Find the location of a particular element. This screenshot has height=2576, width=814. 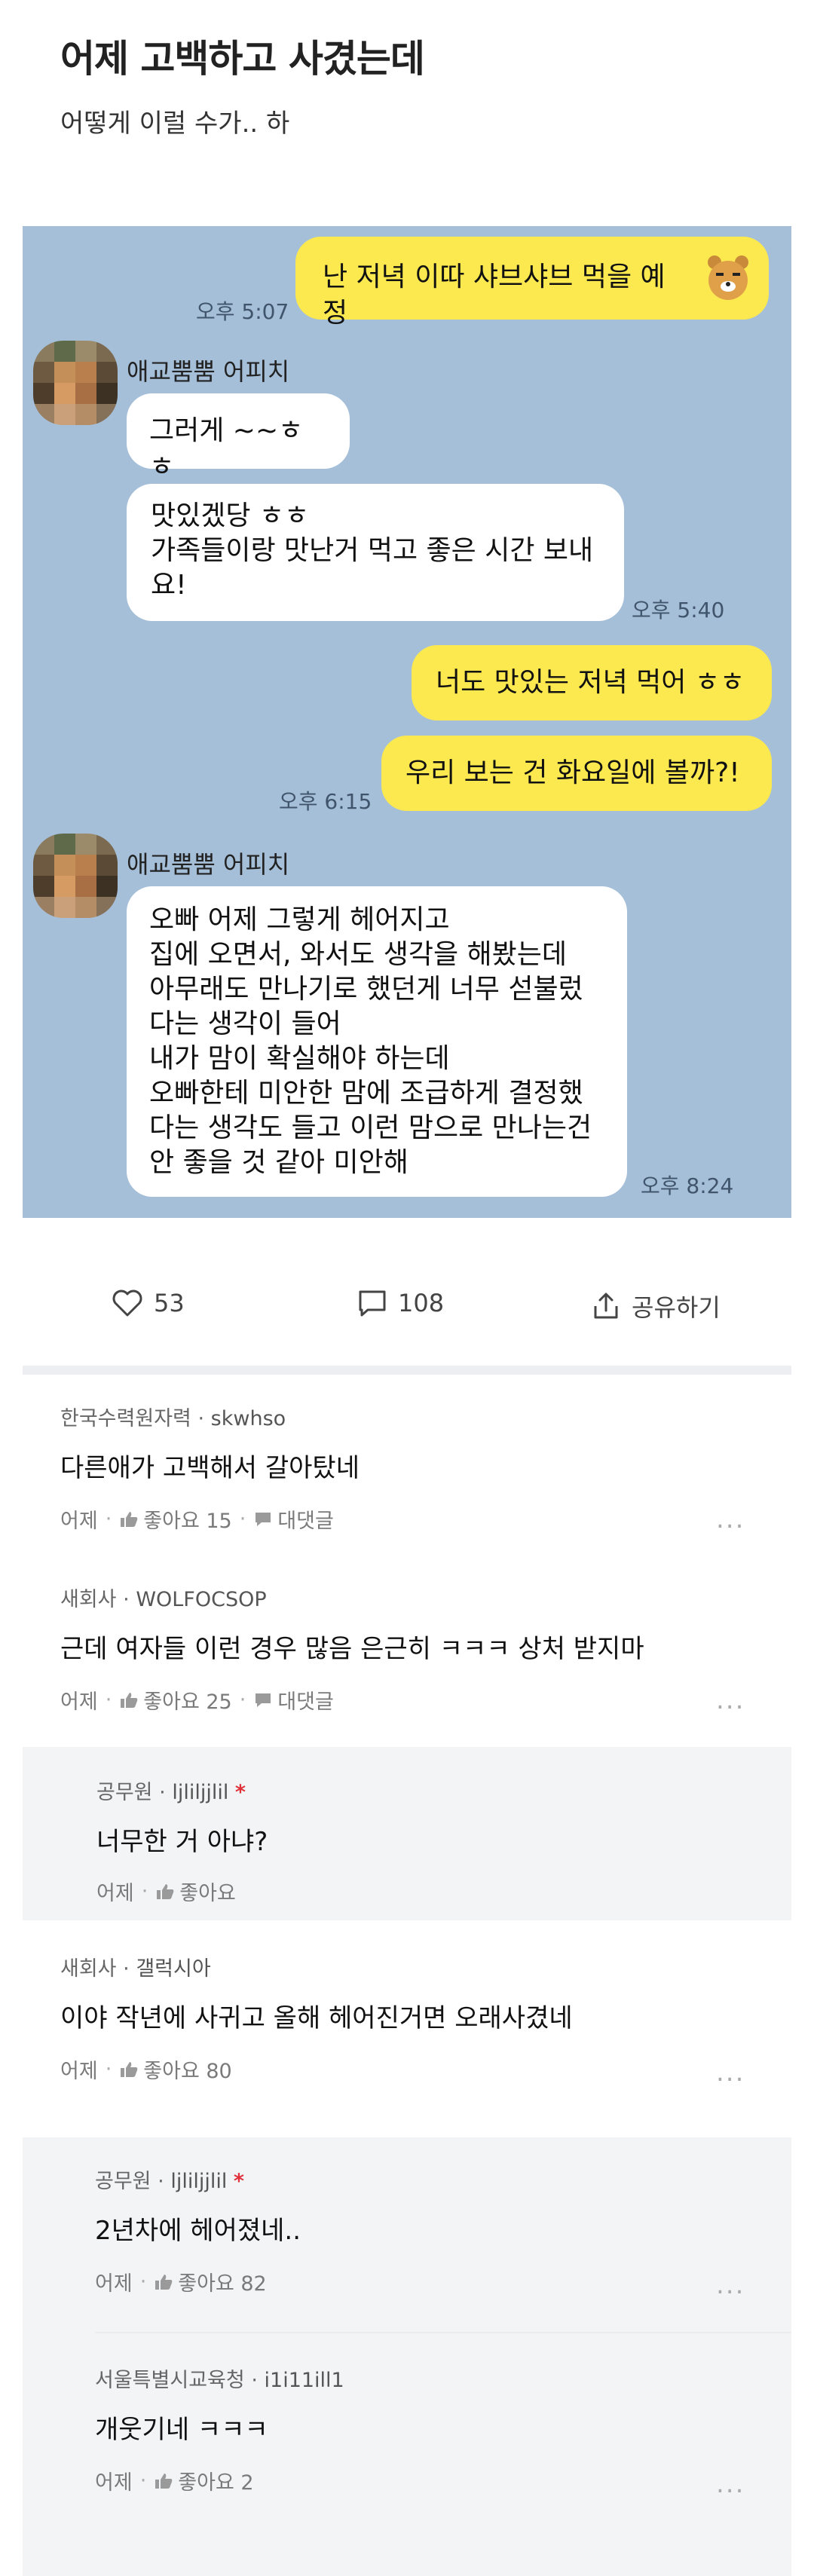

comment-author: 새회사 · 갤럭시아 is located at coordinates (135, 1966).